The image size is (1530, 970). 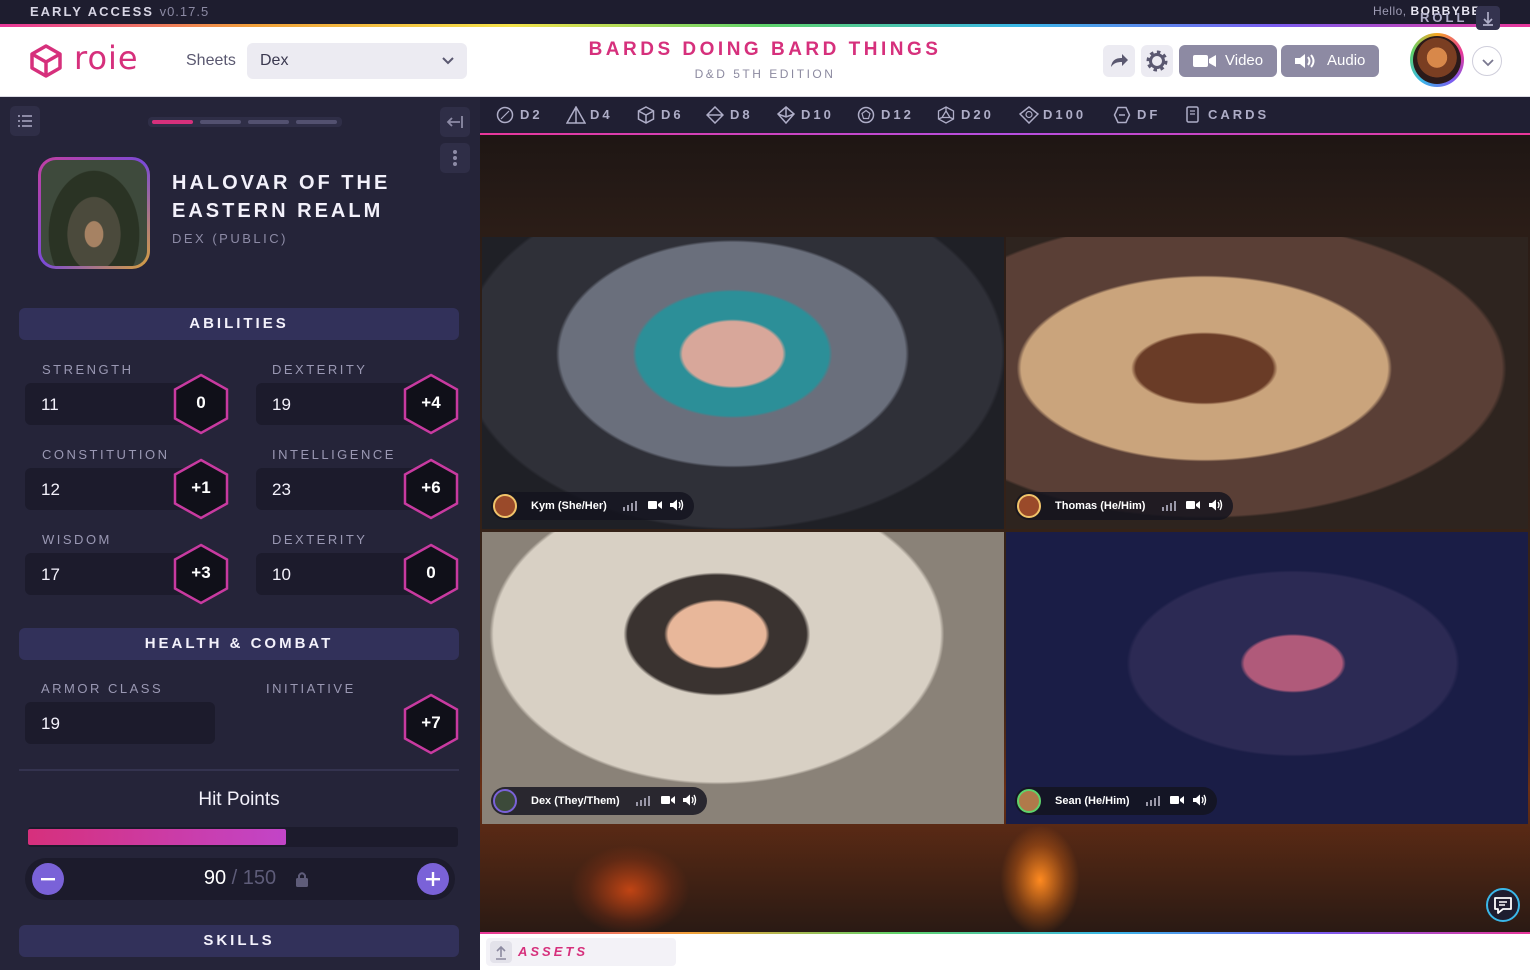 I want to click on collapse-left-icon, so click(x=454, y=122).